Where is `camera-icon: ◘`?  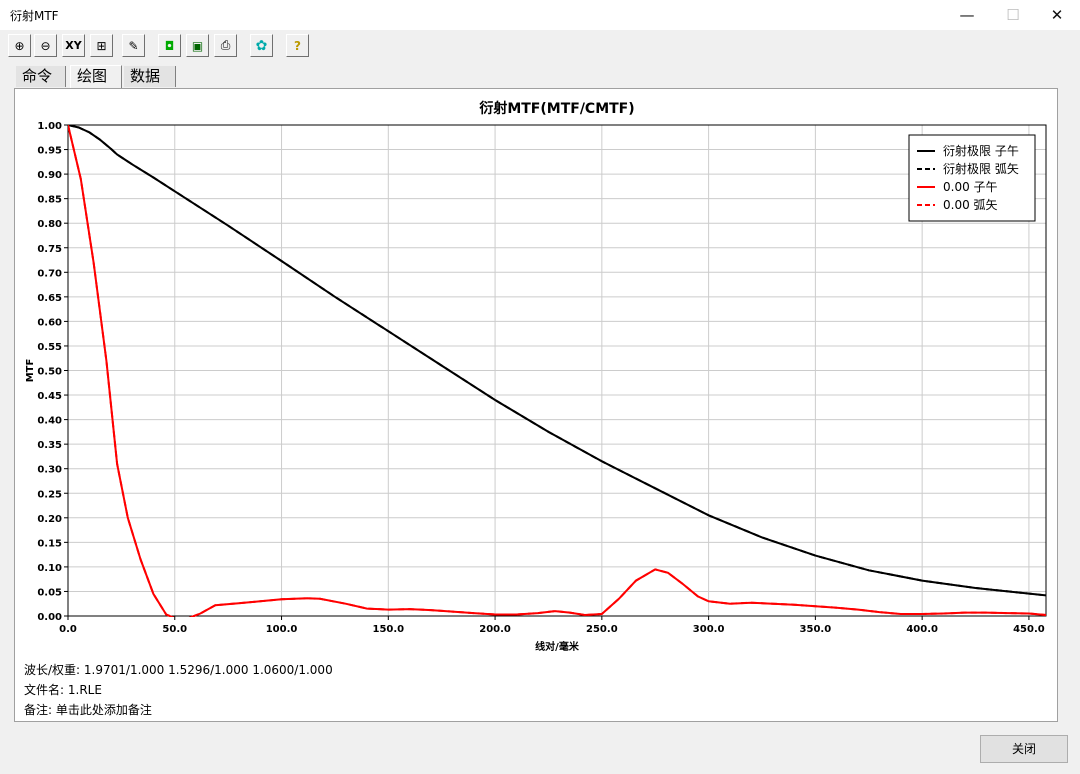 camera-icon: ◘ is located at coordinates (169, 45).